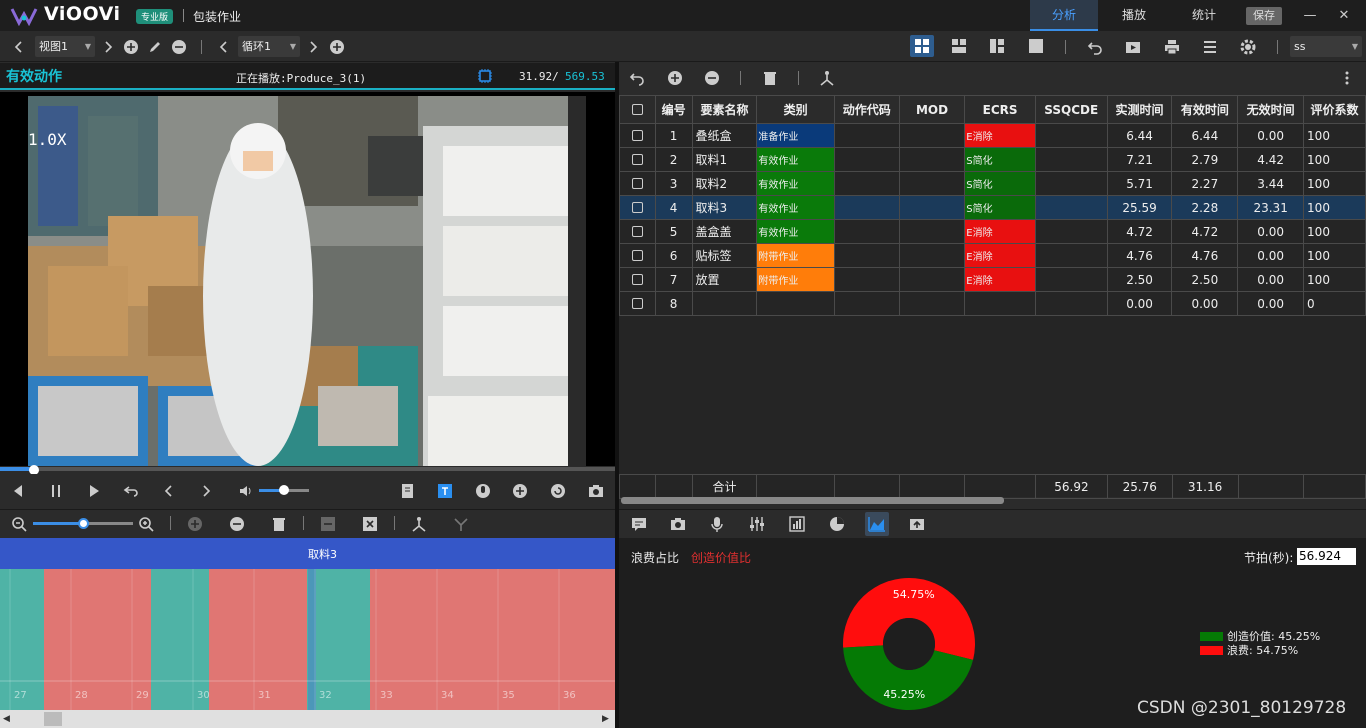 The width and height of the screenshot is (1366, 728). Describe the element at coordinates (673, 255) in the screenshot. I see `cell-no: 6` at that location.